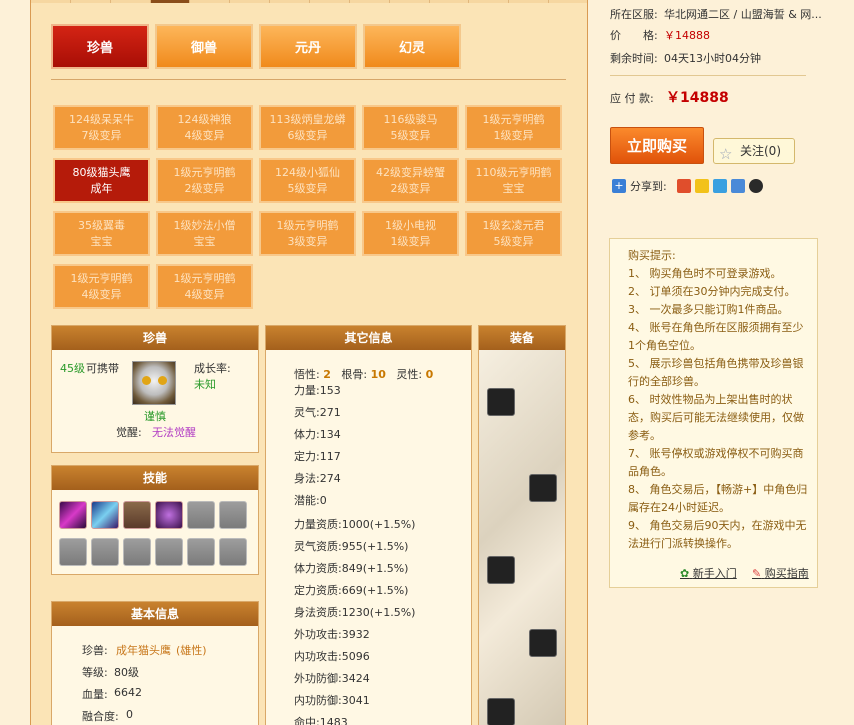 The height and width of the screenshot is (725, 854). What do you see at coordinates (101, 127) in the screenshot?
I see `pet-card: 124级呆呆牛 7级变异` at bounding box center [101, 127].